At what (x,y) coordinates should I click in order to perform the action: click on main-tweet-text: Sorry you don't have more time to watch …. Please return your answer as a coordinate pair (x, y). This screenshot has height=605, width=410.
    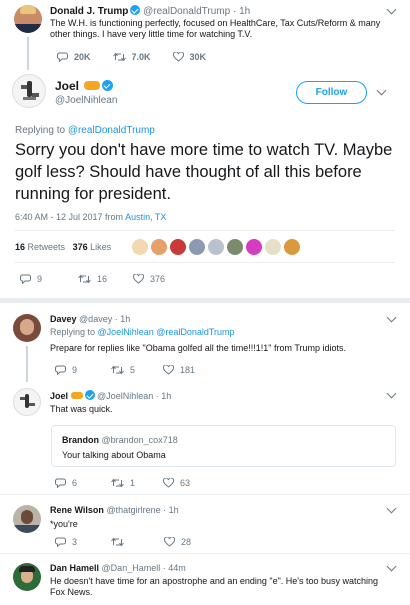
    Looking at the image, I should click on (204, 172).